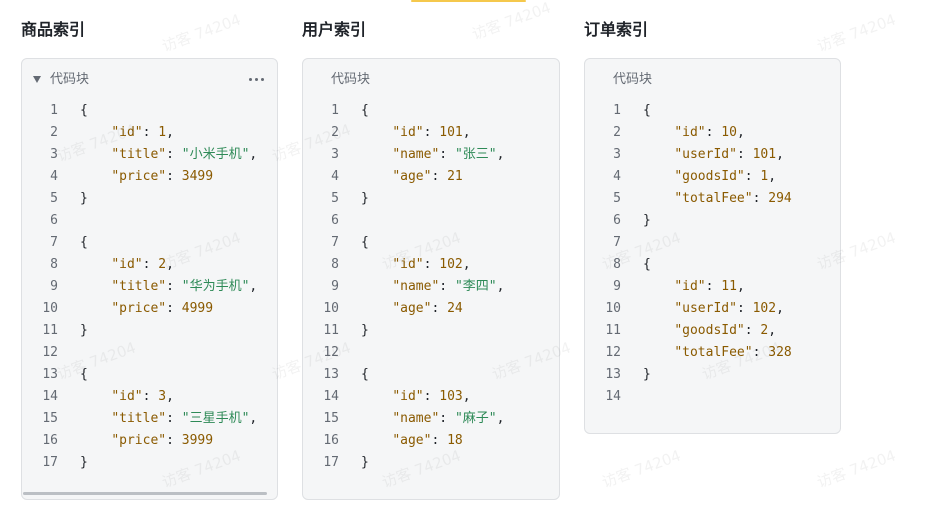 The width and height of the screenshot is (933, 506). Describe the element at coordinates (432, 155) in the screenshot. I see `code-text: "name": "张三",` at that location.